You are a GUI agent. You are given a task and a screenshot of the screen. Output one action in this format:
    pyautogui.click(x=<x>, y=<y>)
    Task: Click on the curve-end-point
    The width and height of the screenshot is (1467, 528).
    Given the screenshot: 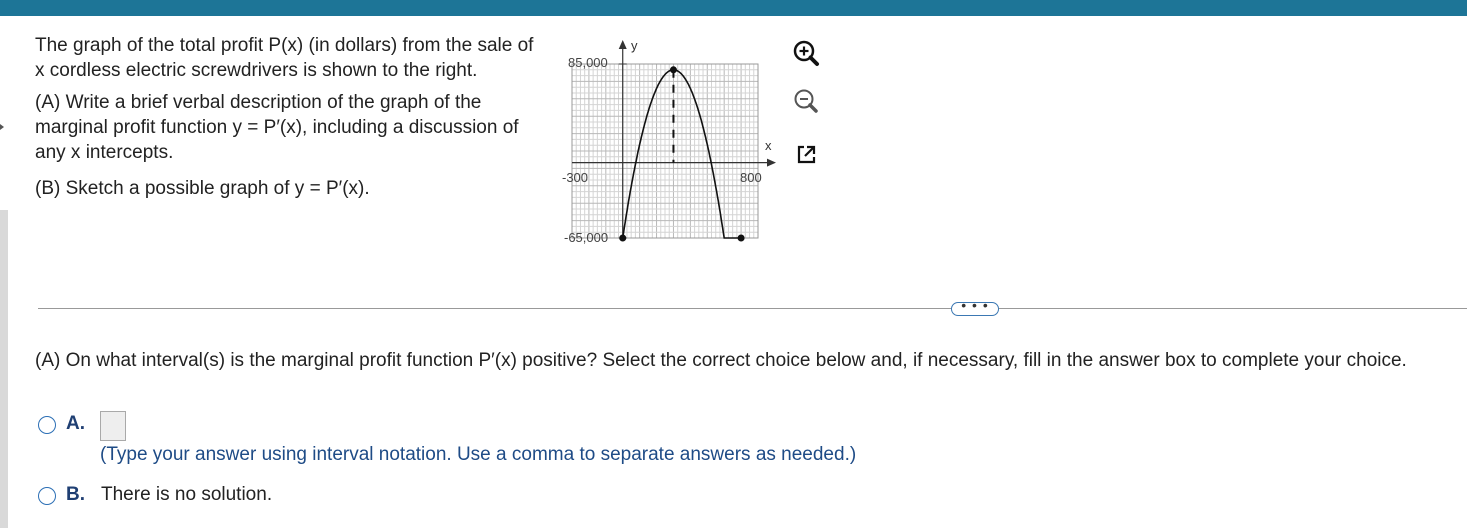 What is the action you would take?
    pyautogui.click(x=741, y=238)
    